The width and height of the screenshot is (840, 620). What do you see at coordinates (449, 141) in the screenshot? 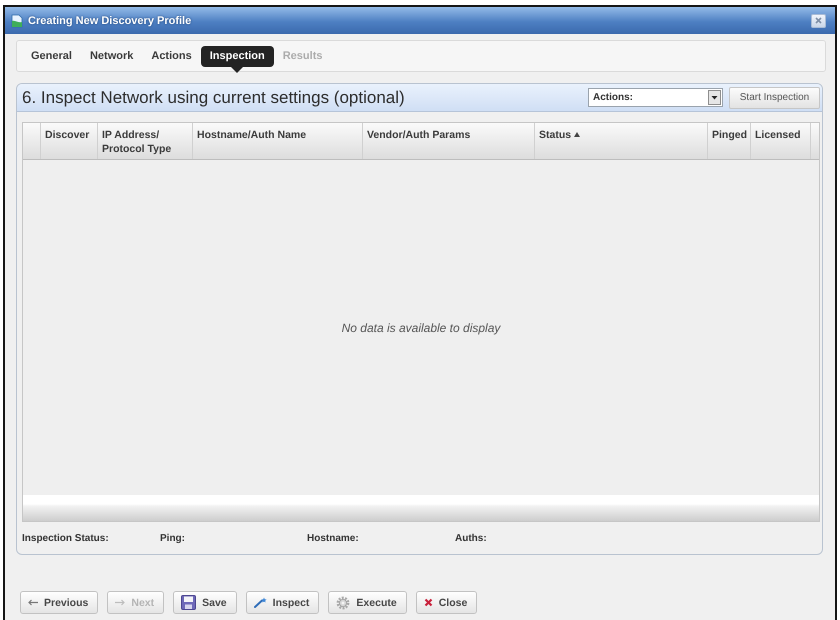
I see `column-header: Vendor/Auth Params` at bounding box center [449, 141].